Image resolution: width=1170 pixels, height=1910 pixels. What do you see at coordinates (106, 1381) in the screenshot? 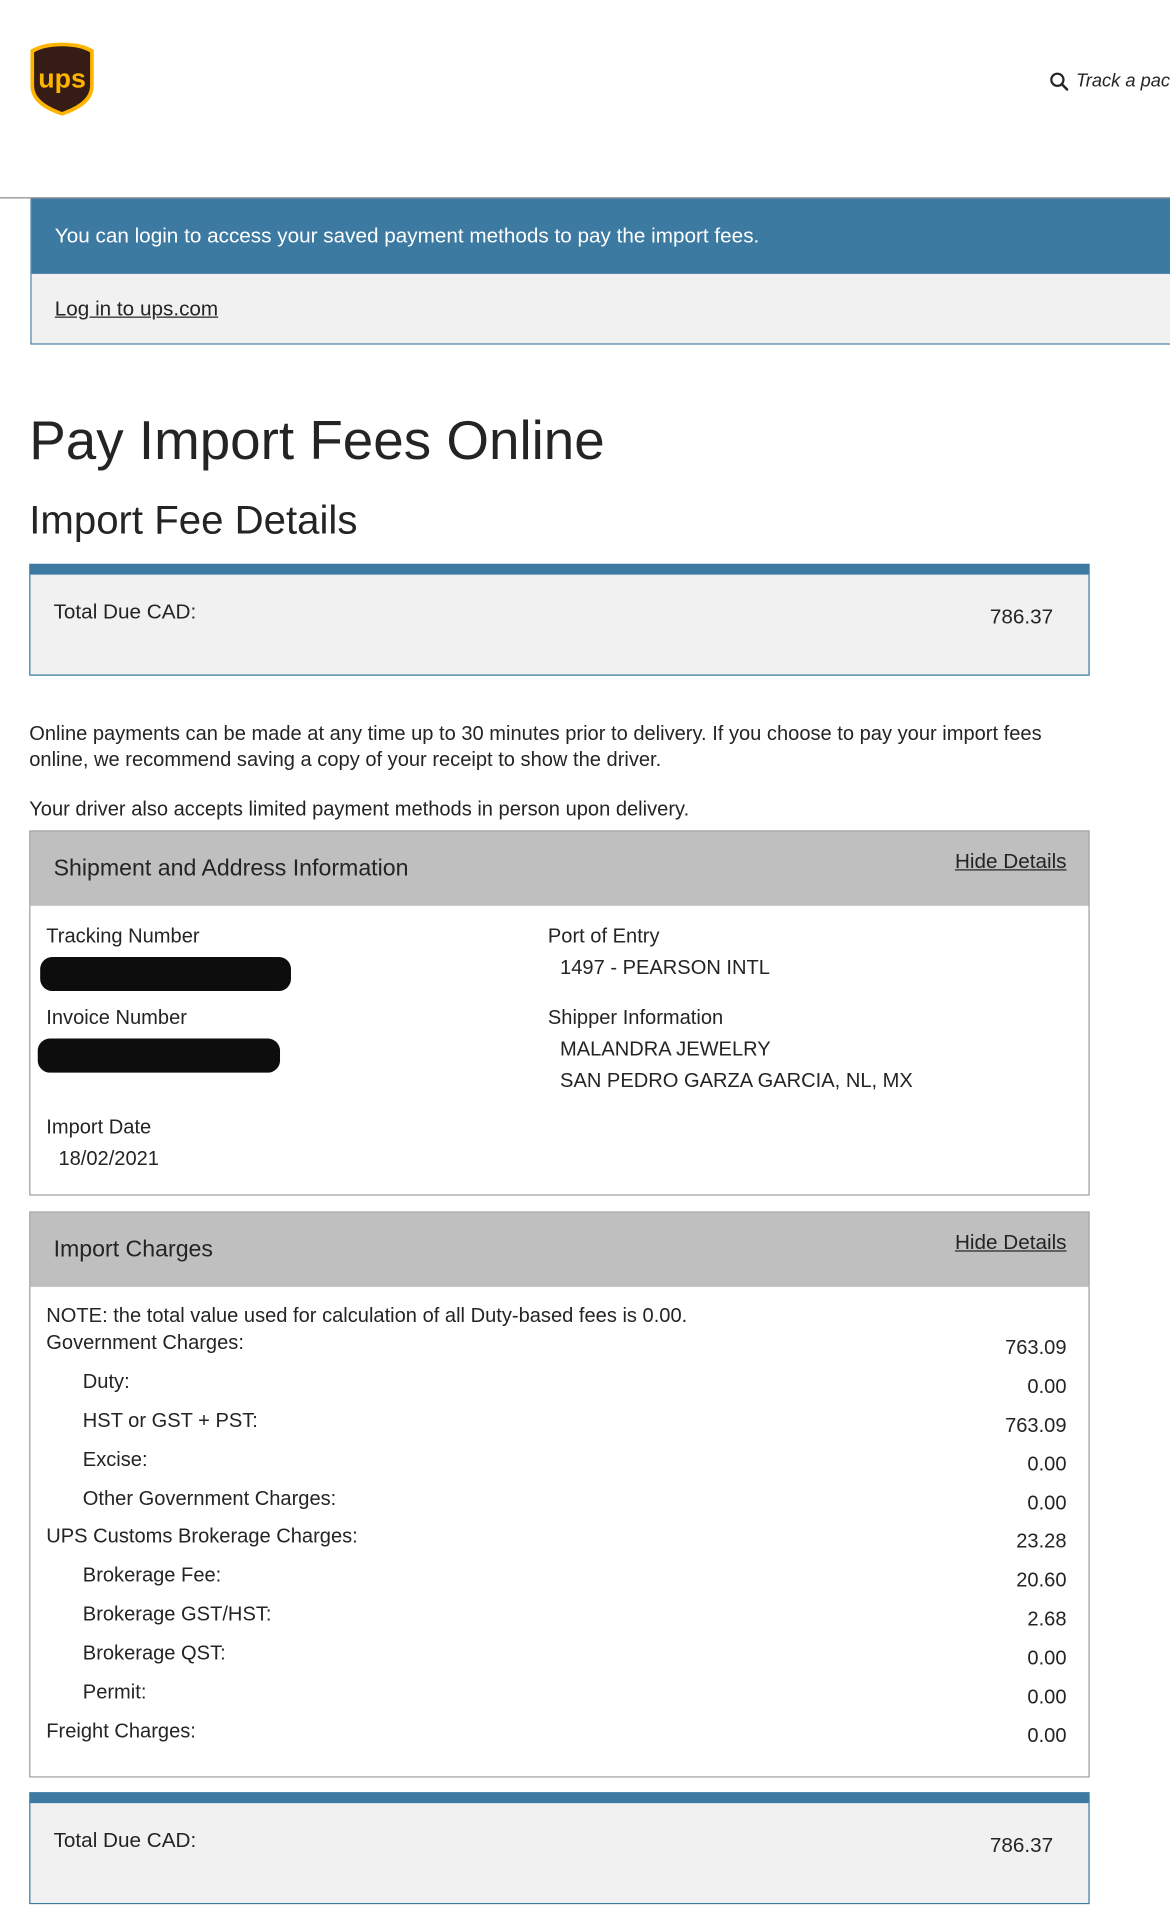
I see `charge-label: Duty:` at bounding box center [106, 1381].